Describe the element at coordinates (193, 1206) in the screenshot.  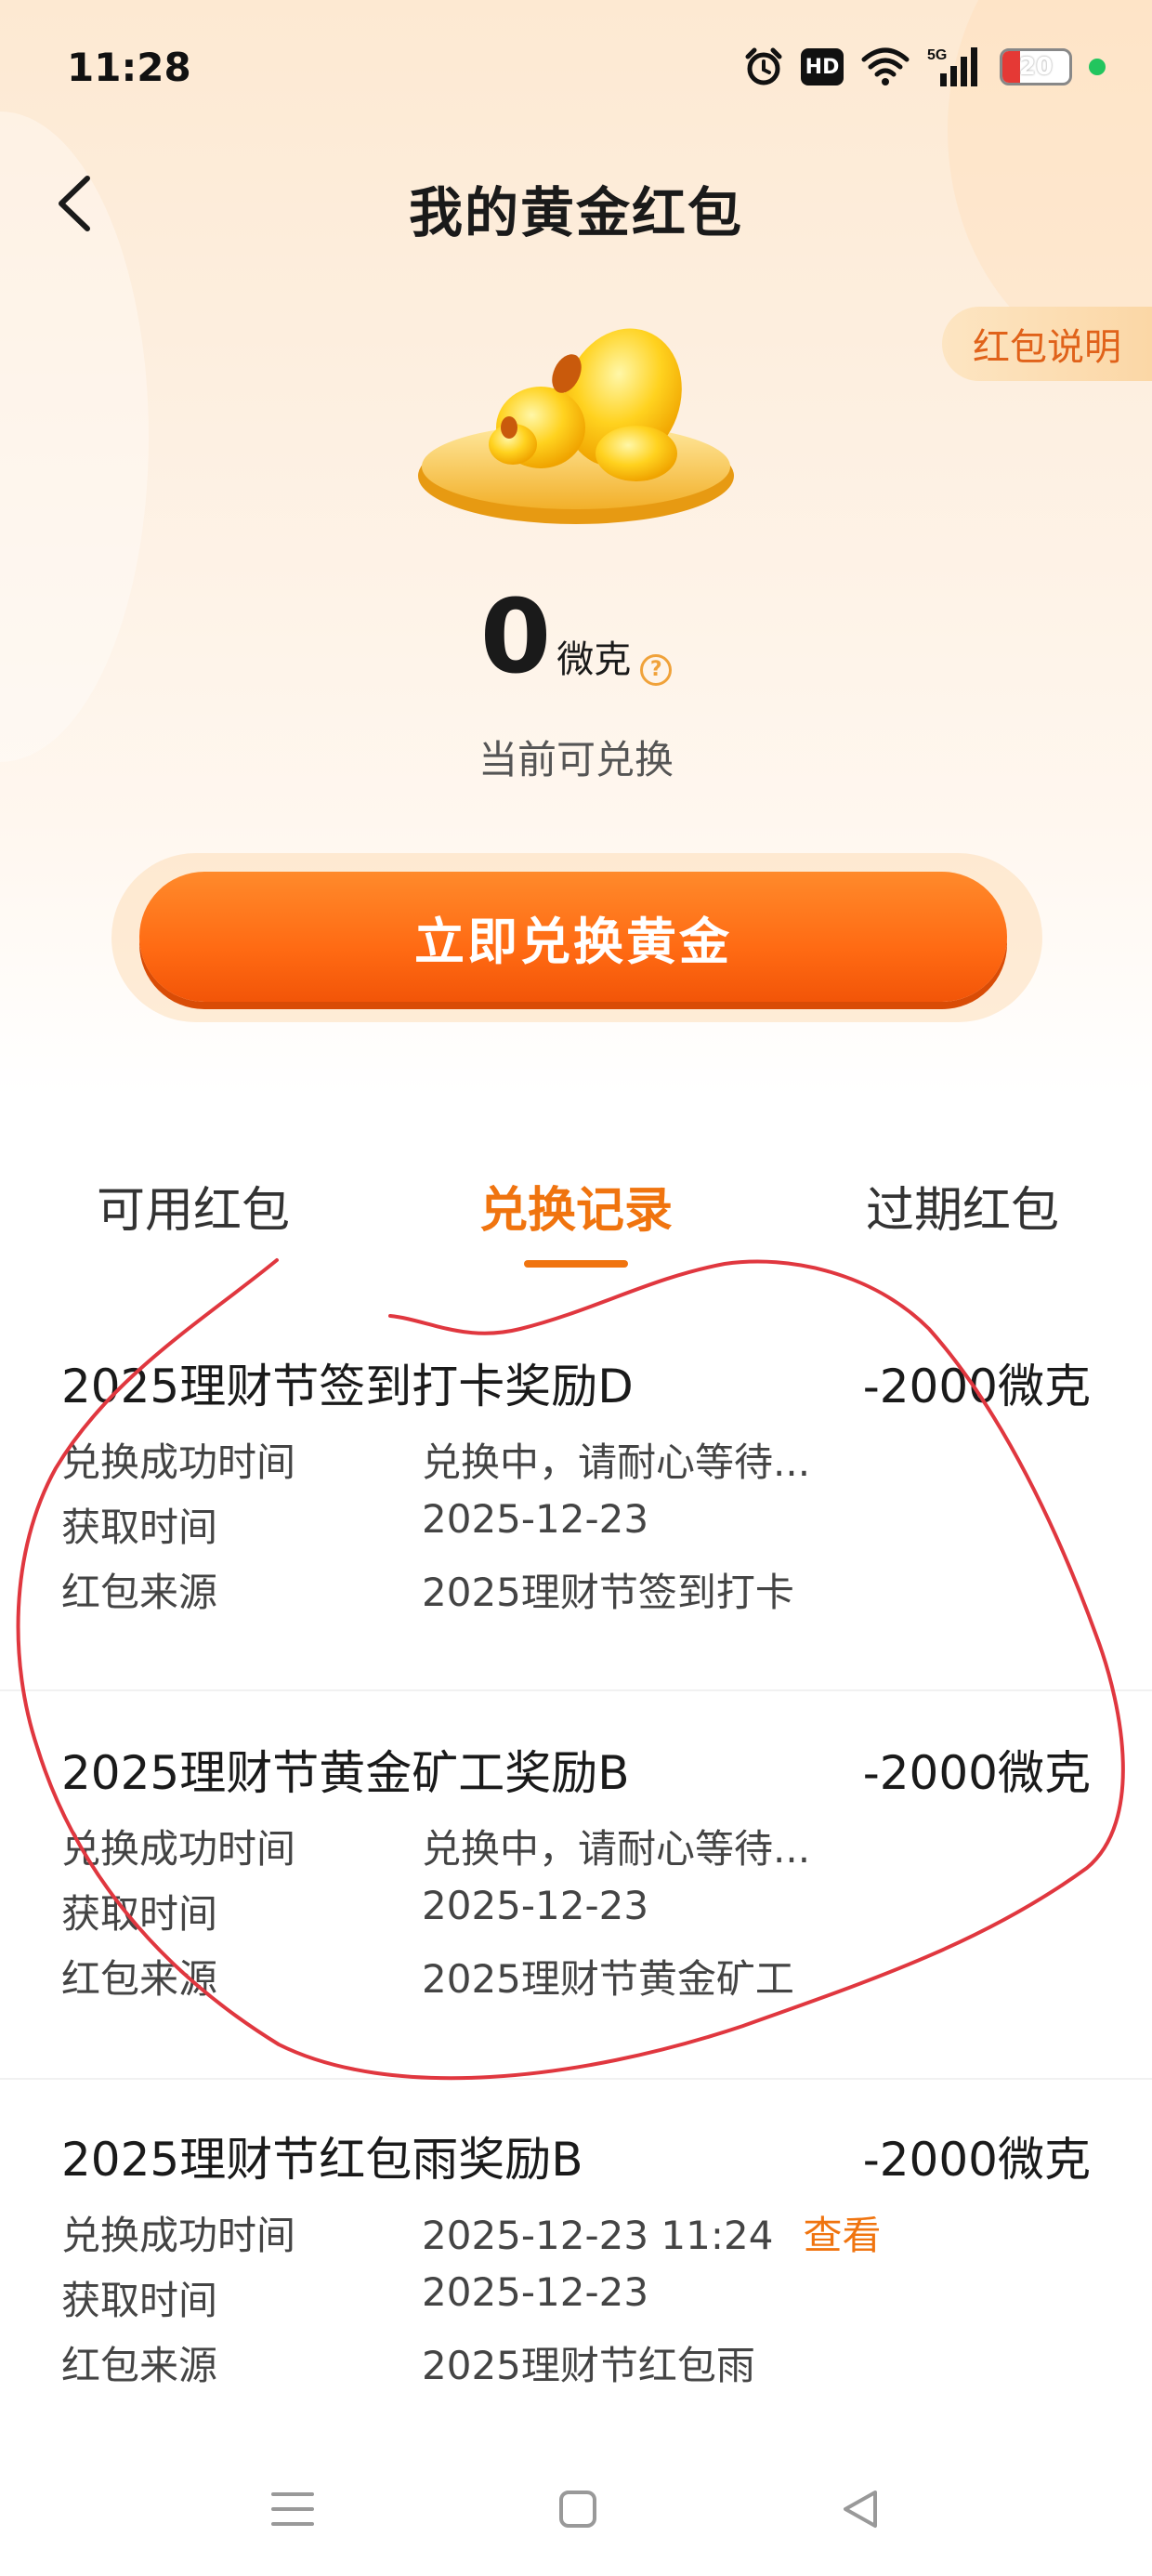
I see `tab-available: 可用红包` at that location.